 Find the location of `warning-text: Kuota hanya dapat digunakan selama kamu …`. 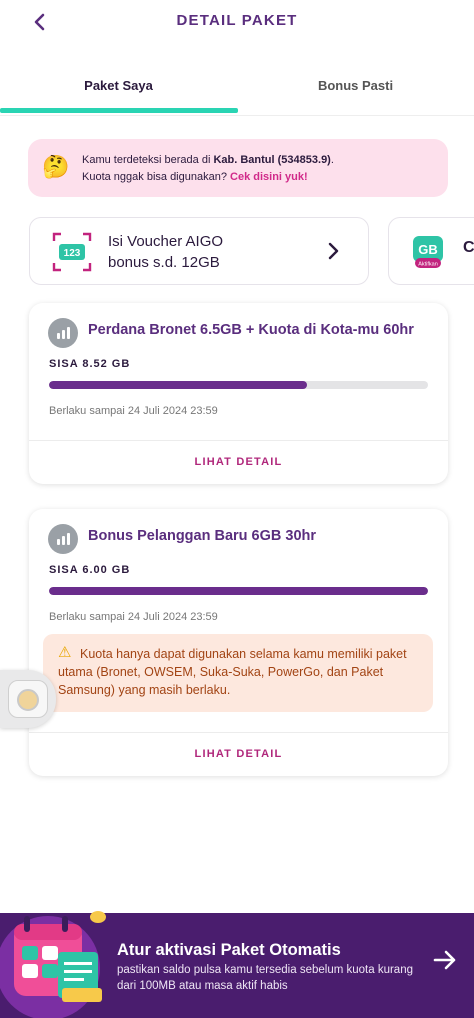

warning-text: Kuota hanya dapat digunakan selama kamu … is located at coordinates (232, 672).